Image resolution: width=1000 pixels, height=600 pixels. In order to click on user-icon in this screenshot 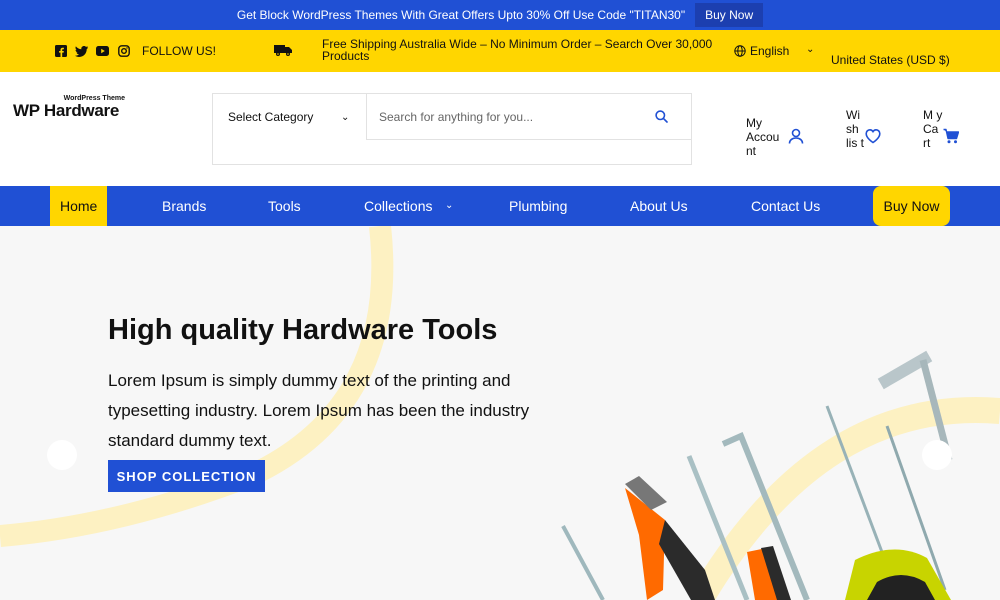, I will do `click(796, 136)`.